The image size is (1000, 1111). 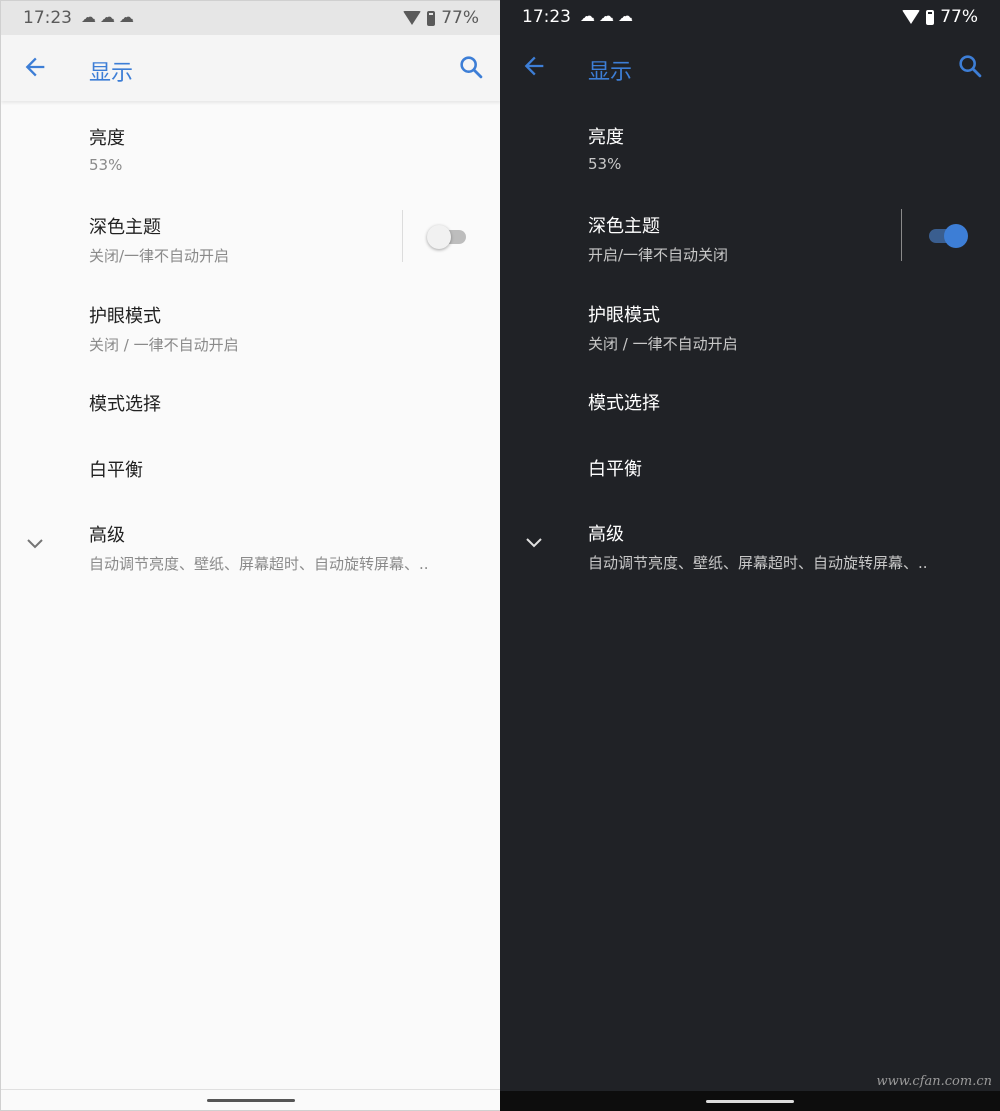 What do you see at coordinates (658, 255) in the screenshot?
I see `dark-theme-summary: 开启/一律不自动关闭` at bounding box center [658, 255].